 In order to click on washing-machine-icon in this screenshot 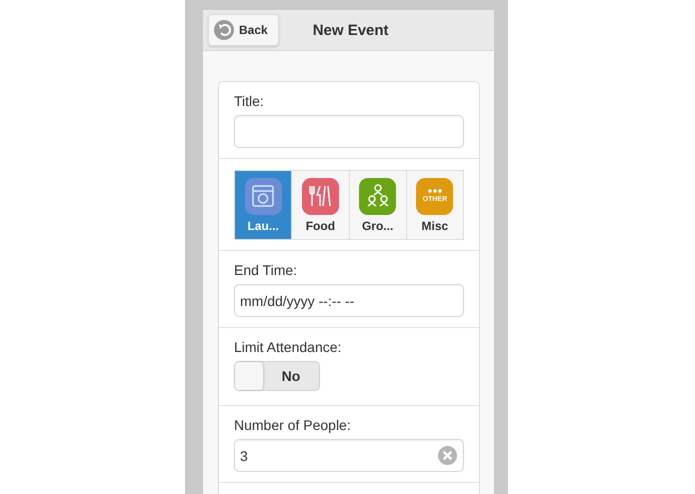, I will do `click(263, 196)`.